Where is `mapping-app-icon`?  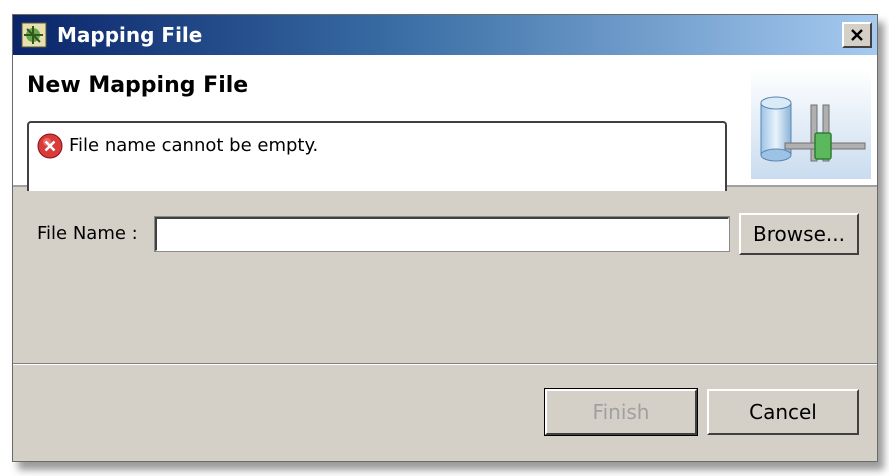 mapping-app-icon is located at coordinates (34, 35).